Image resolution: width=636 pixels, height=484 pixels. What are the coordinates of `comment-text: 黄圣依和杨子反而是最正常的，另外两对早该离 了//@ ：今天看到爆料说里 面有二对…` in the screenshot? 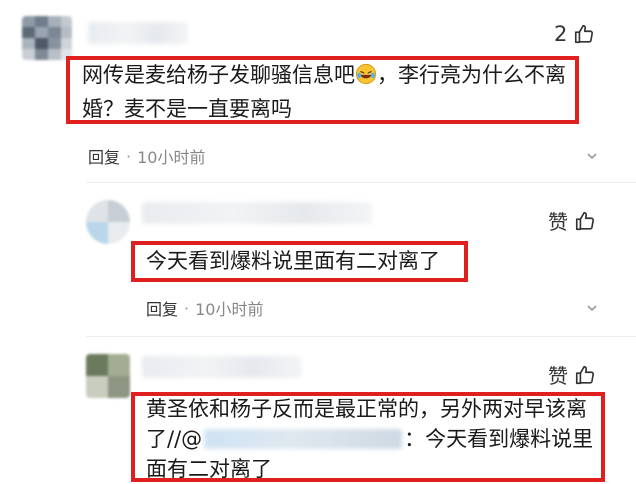 It's located at (370, 439).